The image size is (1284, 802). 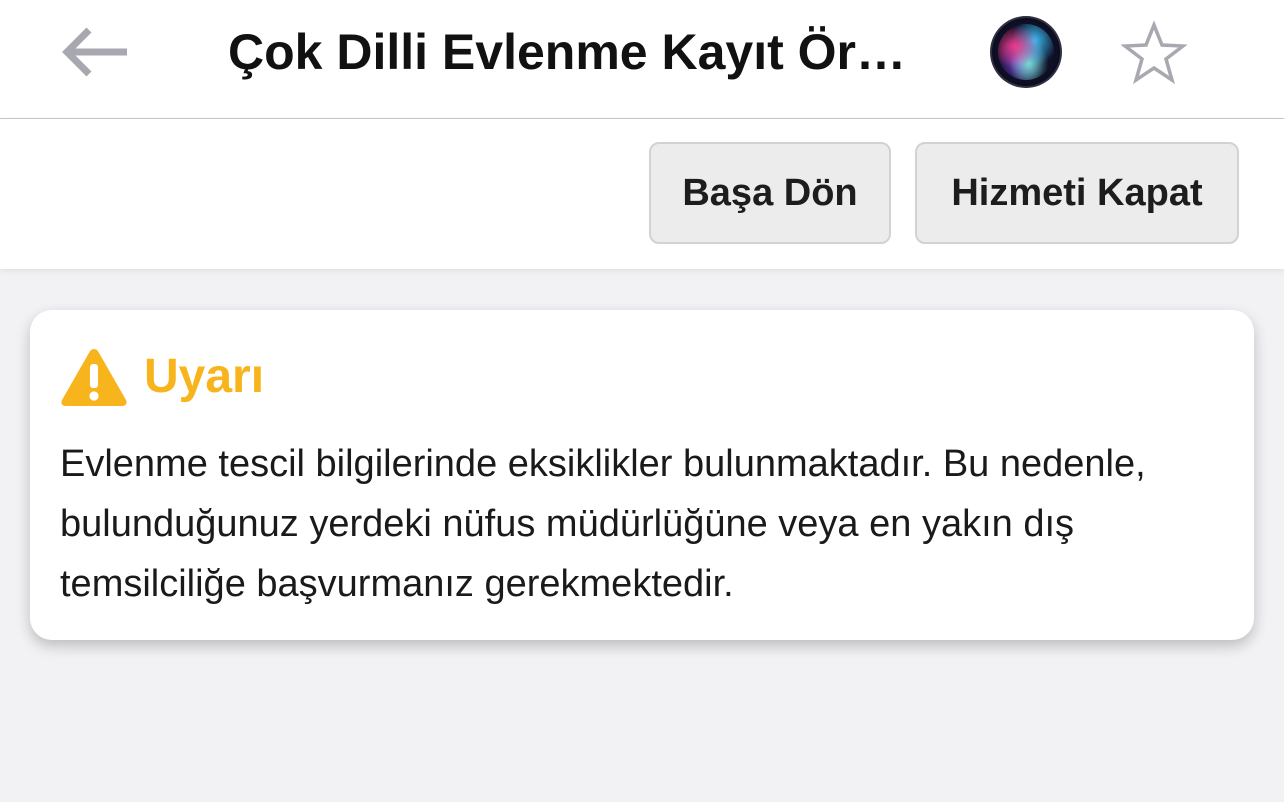 What do you see at coordinates (1026, 52) in the screenshot?
I see `siri-icon` at bounding box center [1026, 52].